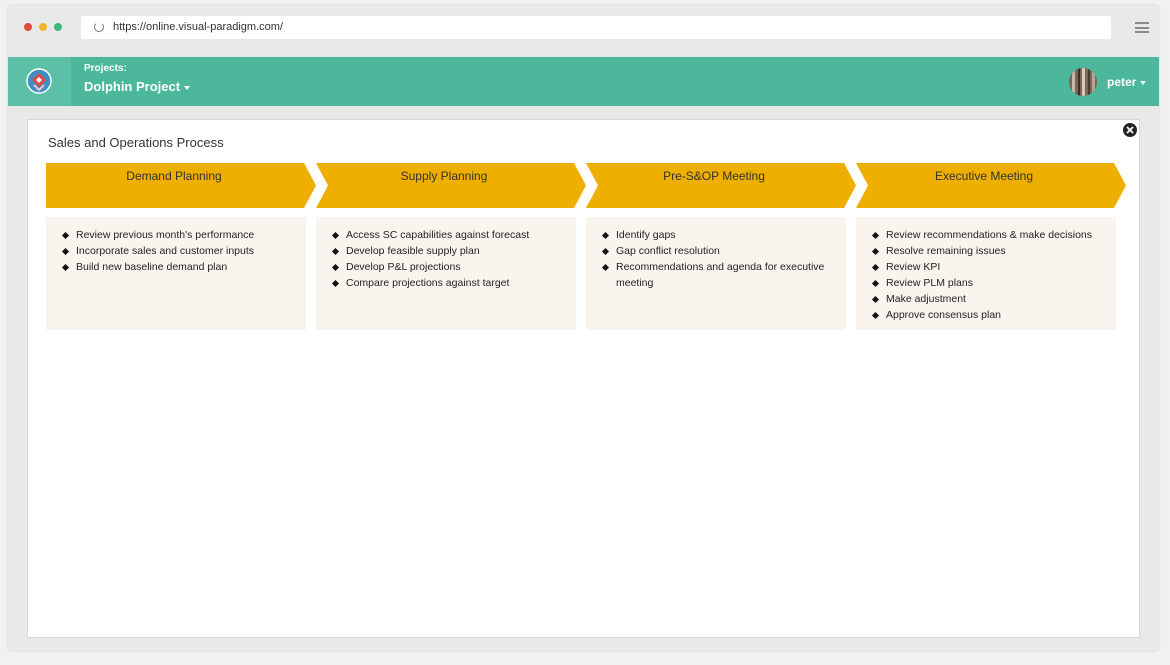  Describe the element at coordinates (596, 27) in the screenshot. I see `address-bar: https://online.visual-paradigm.com/` at that location.